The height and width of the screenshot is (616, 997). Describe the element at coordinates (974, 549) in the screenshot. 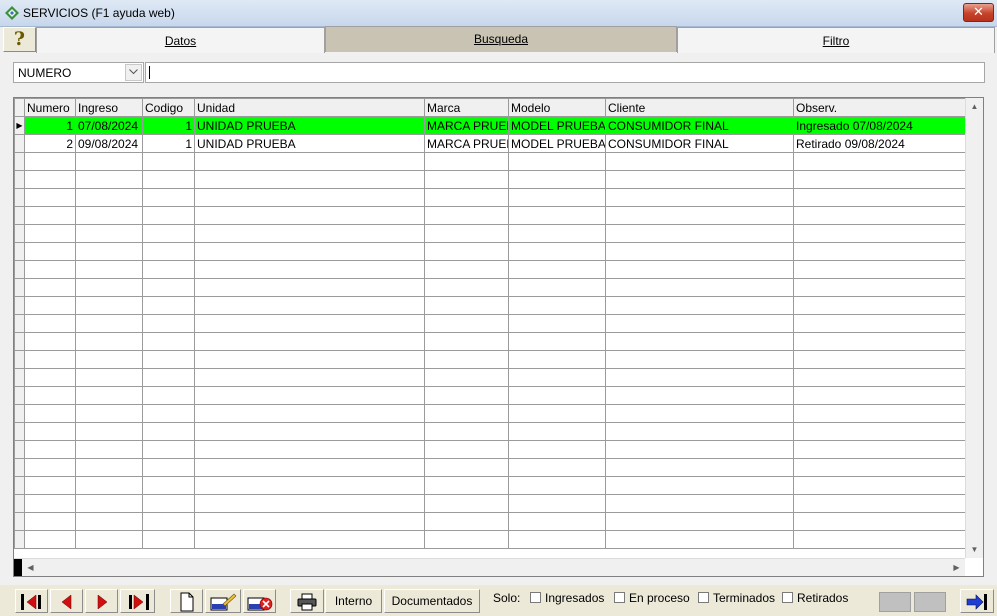

I see `scroll-down-icon: ▼` at that location.